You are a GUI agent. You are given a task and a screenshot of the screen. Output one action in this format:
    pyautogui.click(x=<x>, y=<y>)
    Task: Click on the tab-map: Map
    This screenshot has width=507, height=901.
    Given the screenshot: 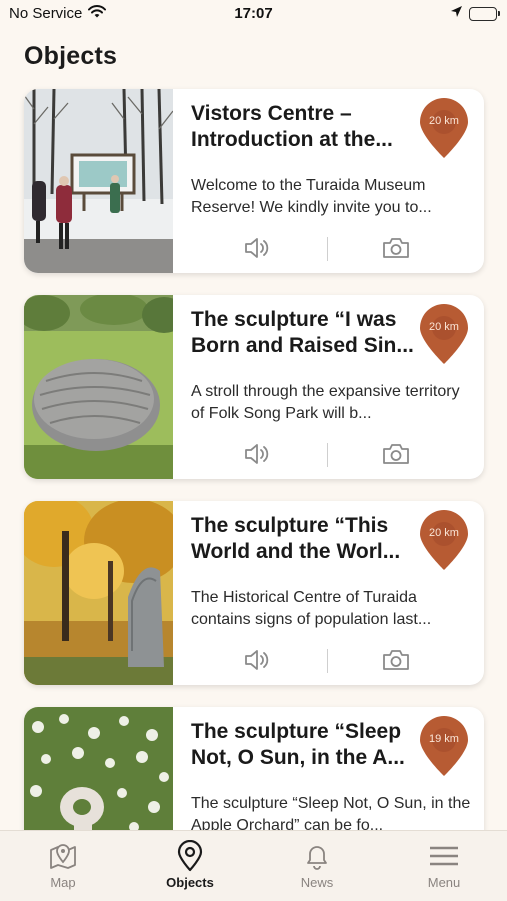 What is the action you would take?
    pyautogui.click(x=63, y=866)
    